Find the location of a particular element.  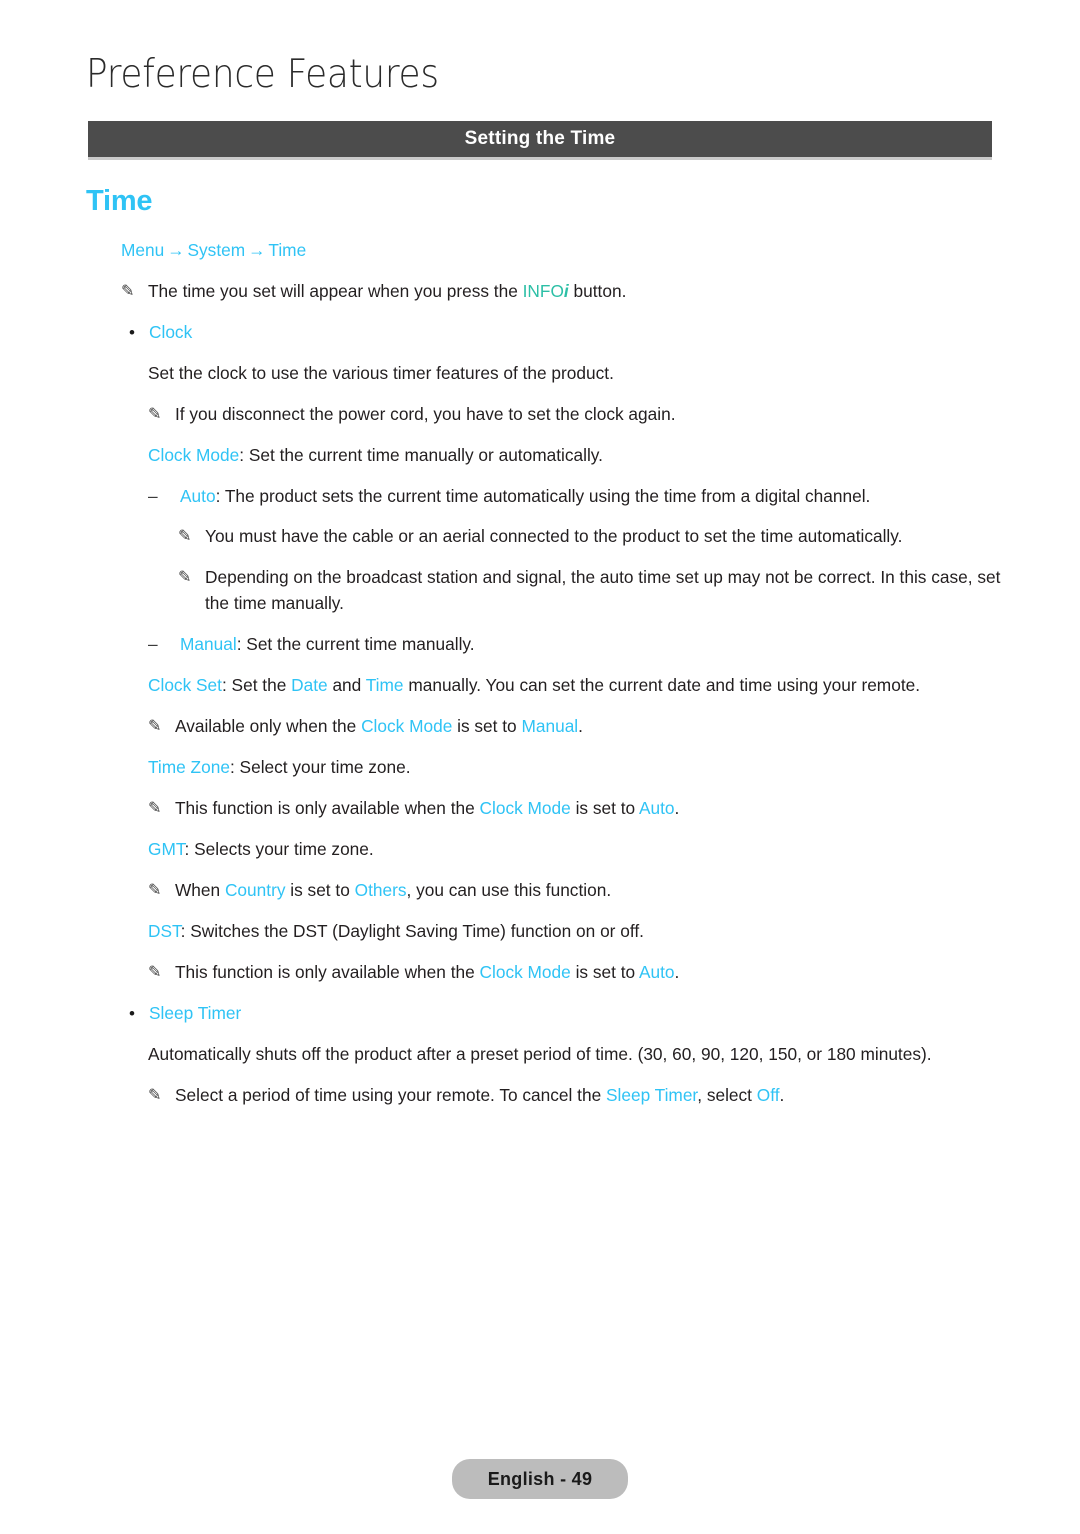

sleep-timer-keyword: Sleep Timer is located at coordinates (651, 1094).